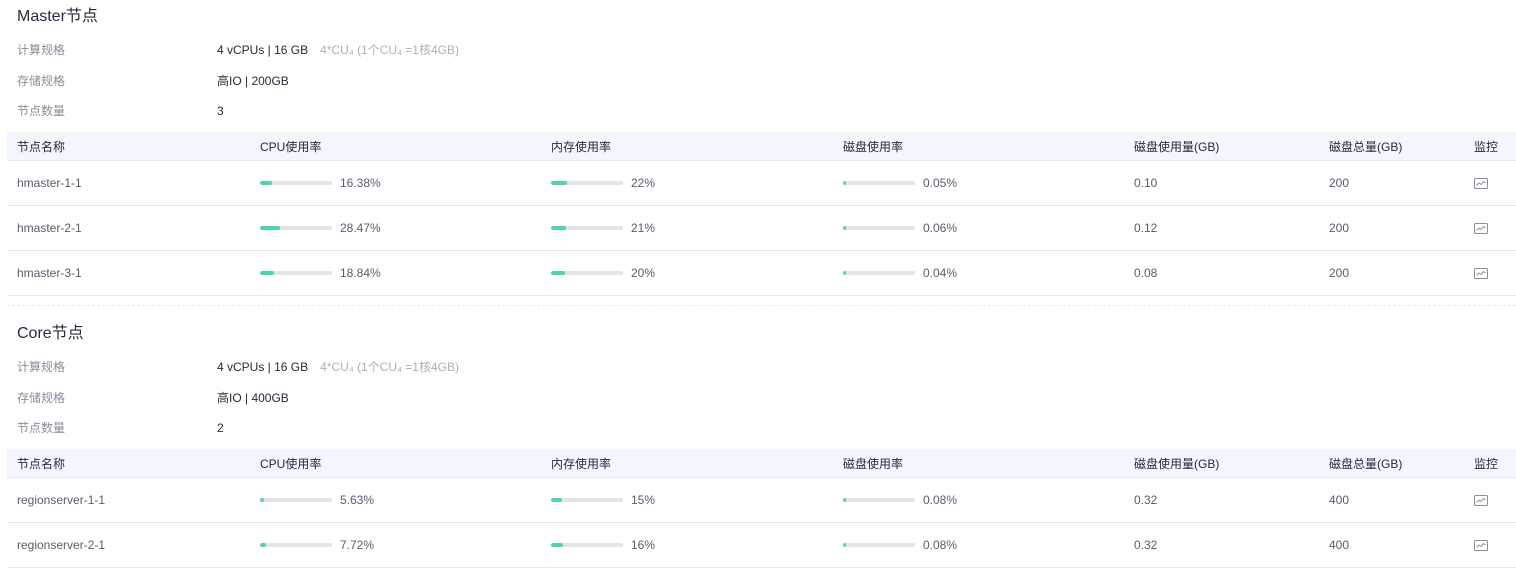  I want to click on cpu-usage-value: 28.47%, so click(360, 228).